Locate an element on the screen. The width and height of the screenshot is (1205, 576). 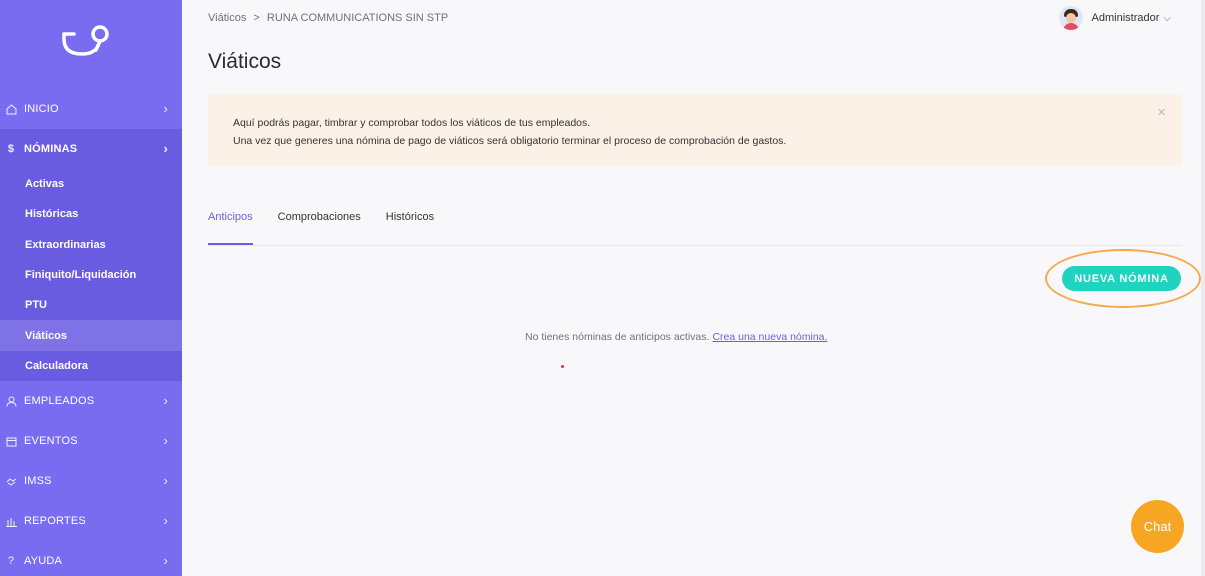
question-icon: ? is located at coordinates (11, 561).